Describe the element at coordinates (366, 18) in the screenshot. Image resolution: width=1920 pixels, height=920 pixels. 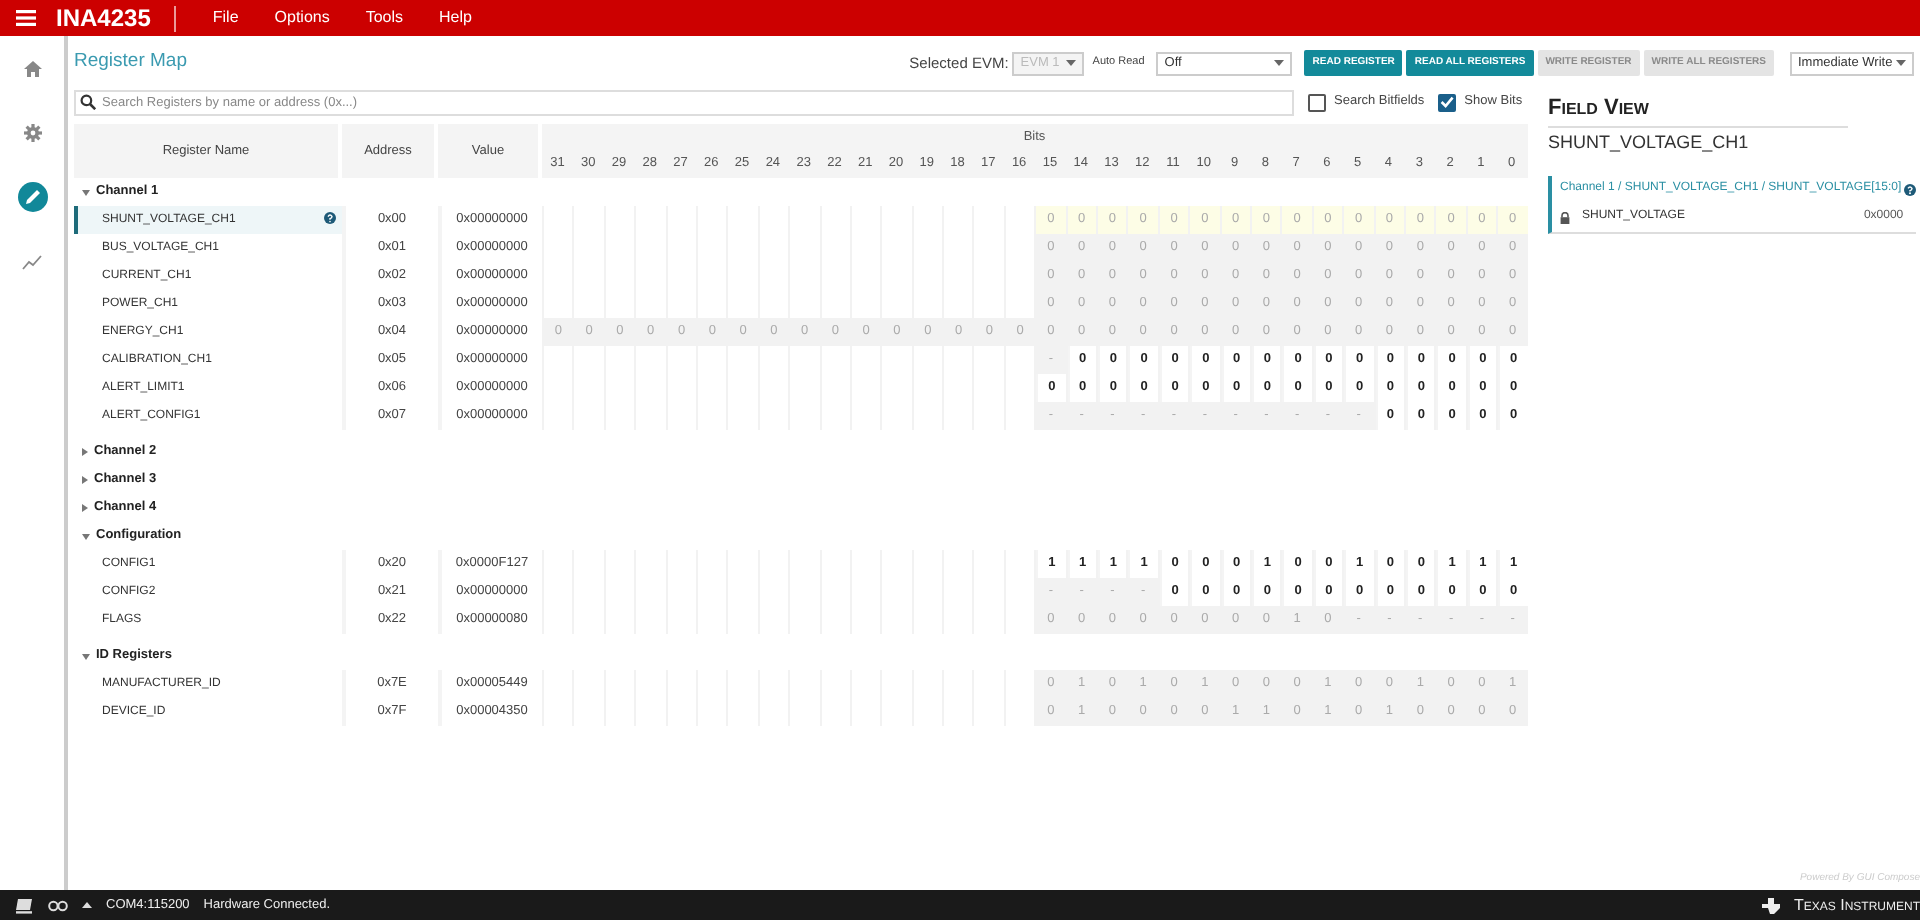
I see `menu-item: Tools` at that location.